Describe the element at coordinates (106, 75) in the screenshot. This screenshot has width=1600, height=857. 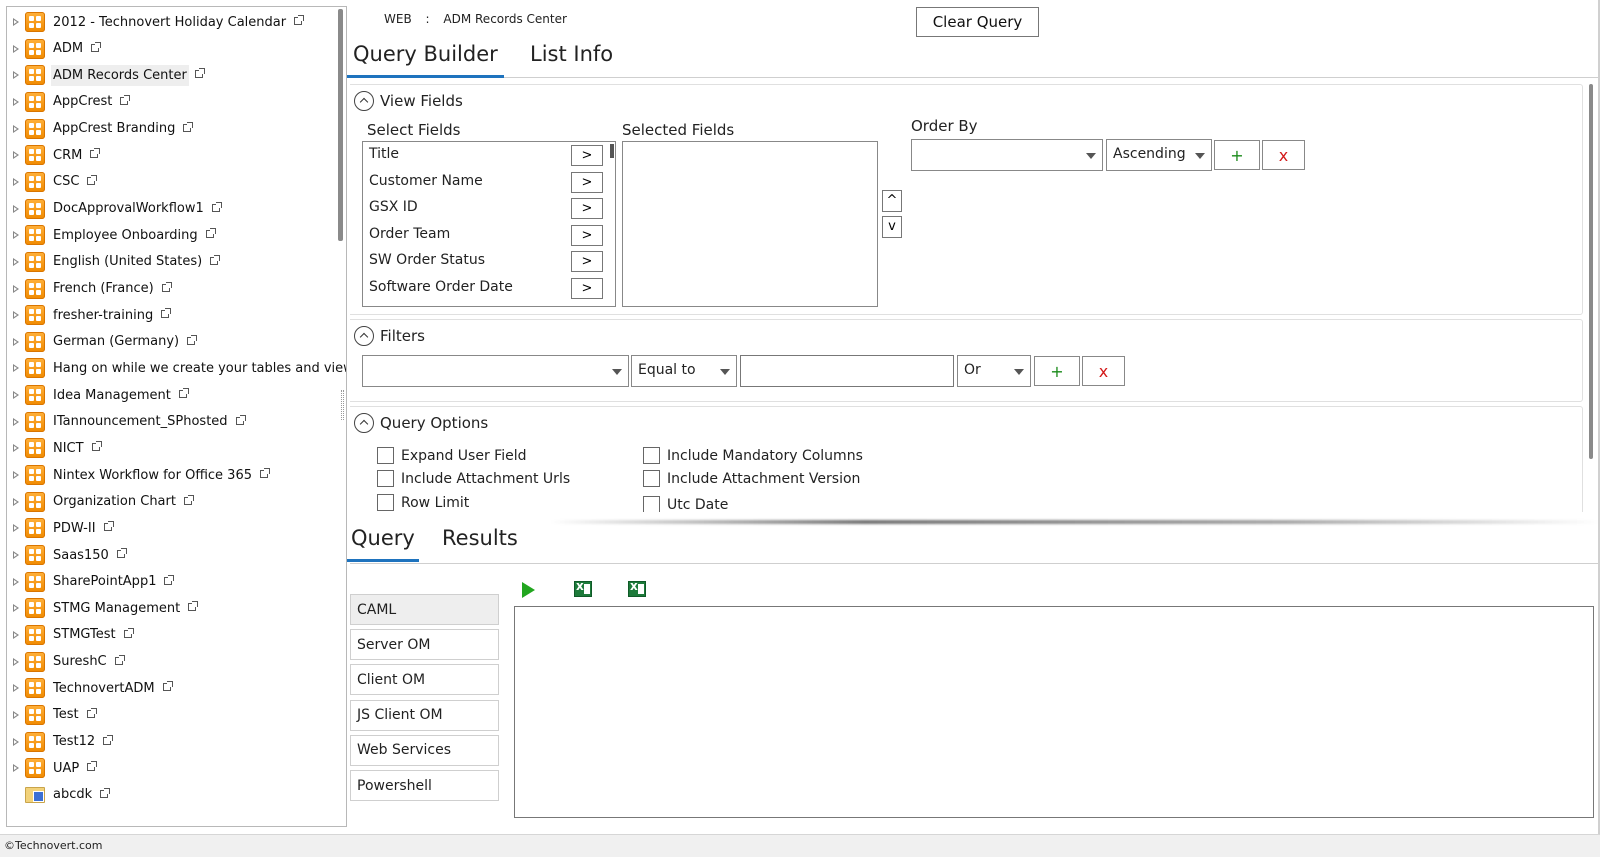
I see `tree-item: ADM Records Center` at that location.